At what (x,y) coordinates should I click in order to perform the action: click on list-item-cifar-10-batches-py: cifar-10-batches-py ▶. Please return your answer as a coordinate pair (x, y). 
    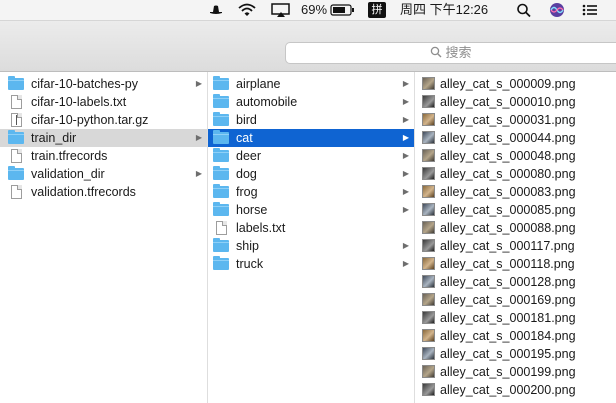
    Looking at the image, I should click on (103, 84).